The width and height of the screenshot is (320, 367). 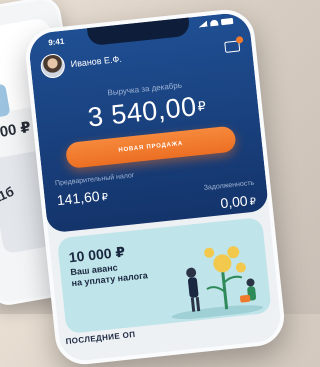 What do you see at coordinates (52, 66) in the screenshot?
I see `avatar` at bounding box center [52, 66].